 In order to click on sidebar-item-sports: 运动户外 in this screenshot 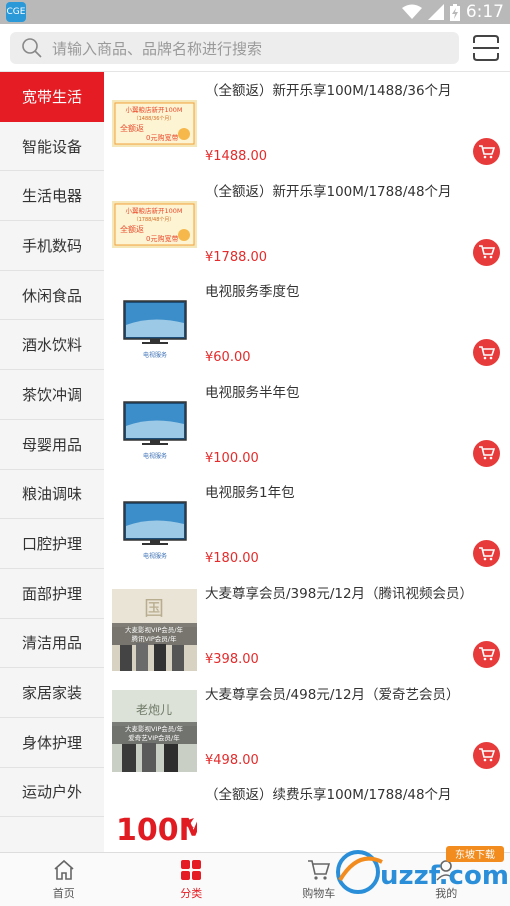, I will do `click(52, 792)`.